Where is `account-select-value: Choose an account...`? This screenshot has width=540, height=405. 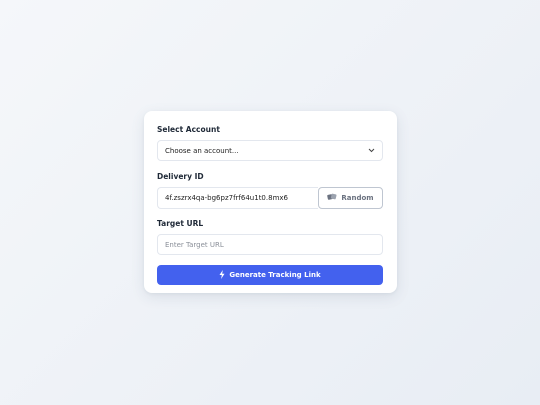 account-select-value: Choose an account... is located at coordinates (202, 150).